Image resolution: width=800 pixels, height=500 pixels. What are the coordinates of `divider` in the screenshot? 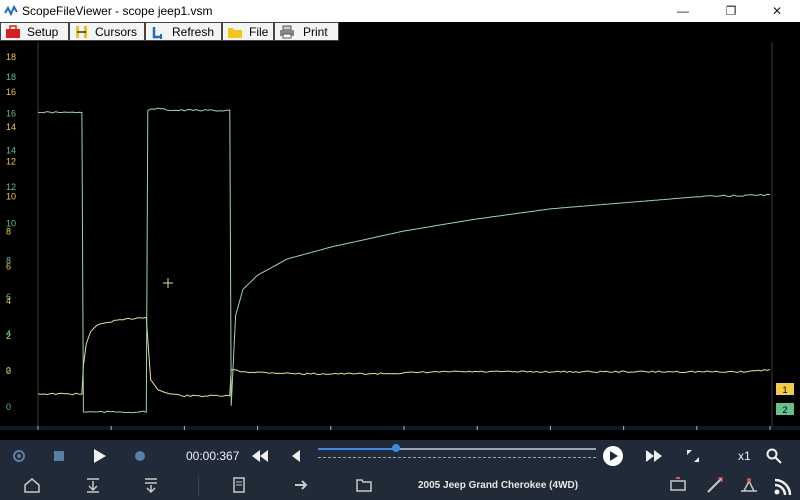 It's located at (198, 486).